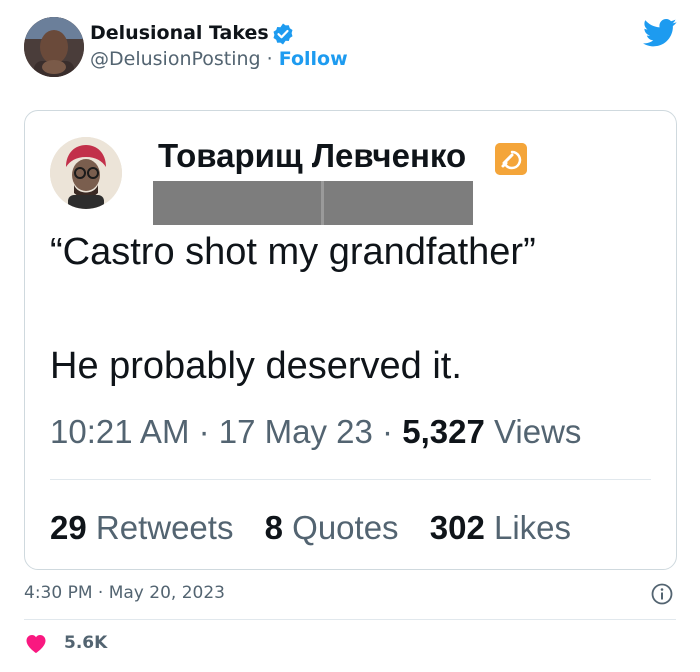 The image size is (700, 672). What do you see at coordinates (537, 431) in the screenshot?
I see `quoted-views-label: Views` at bounding box center [537, 431].